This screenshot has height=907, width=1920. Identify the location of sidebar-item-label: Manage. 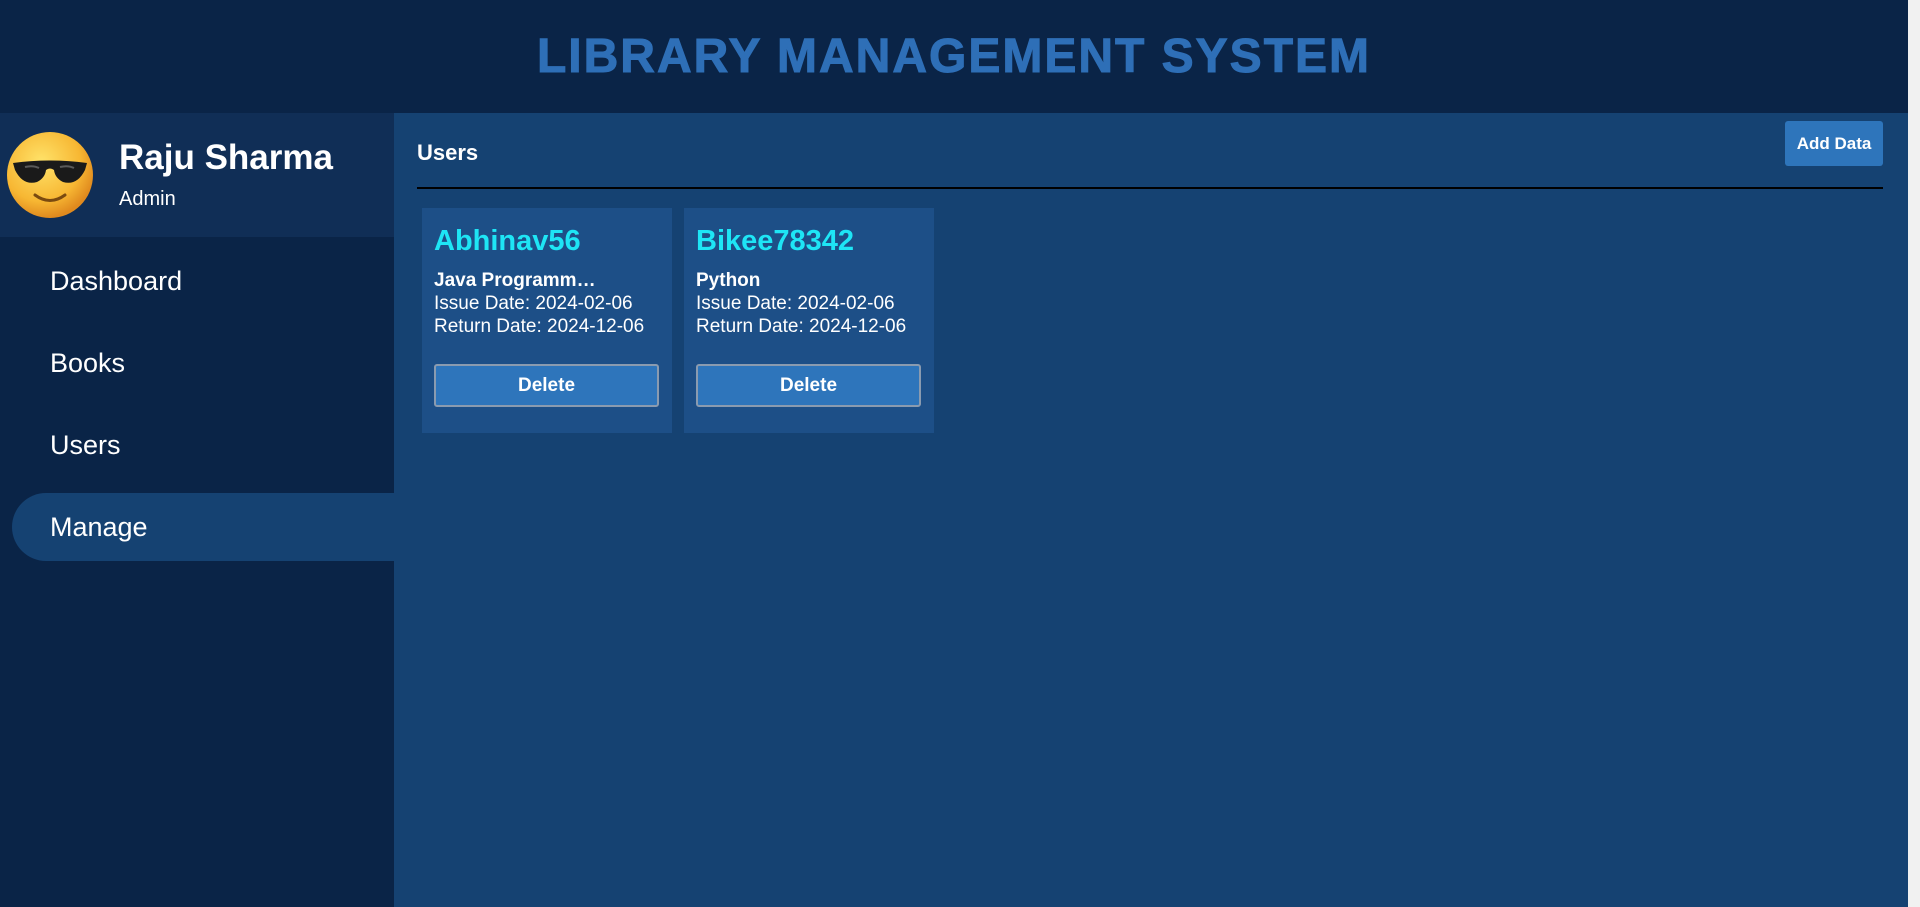
(99, 526).